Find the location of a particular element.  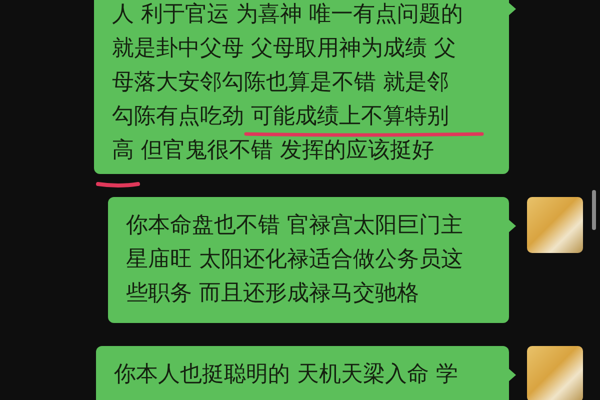

underline-mark is located at coordinates (118, 184).